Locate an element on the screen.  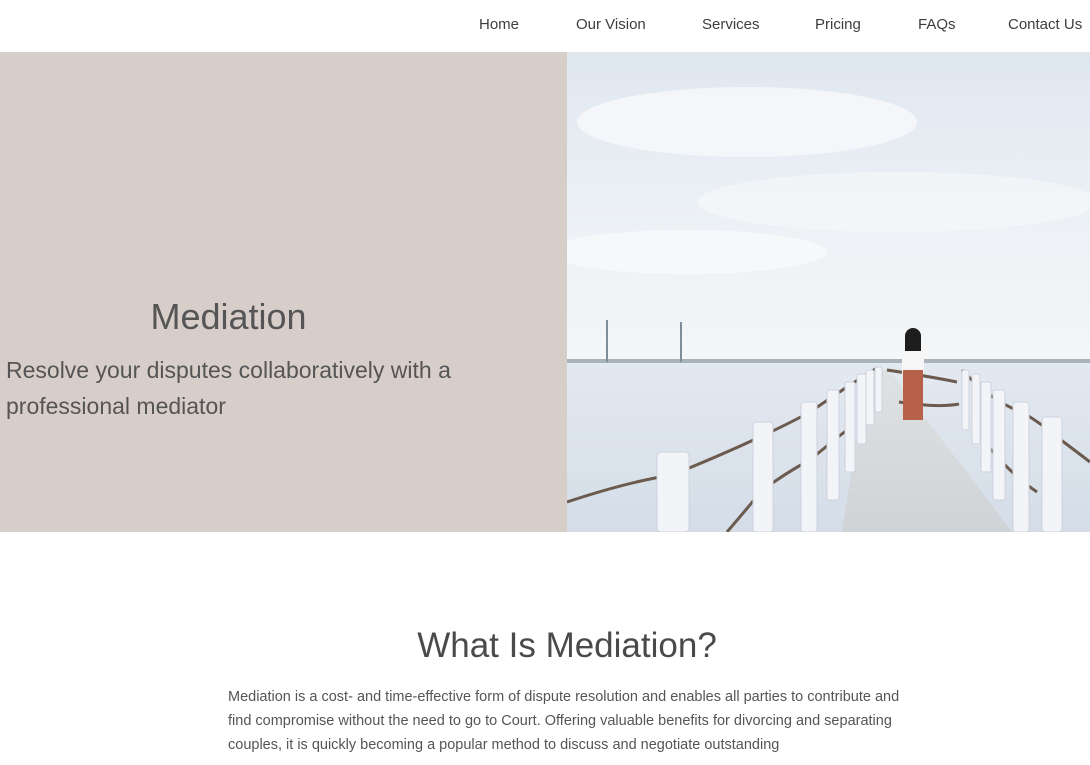
nav-pricing-link: Pricing is located at coordinates (838, 24).